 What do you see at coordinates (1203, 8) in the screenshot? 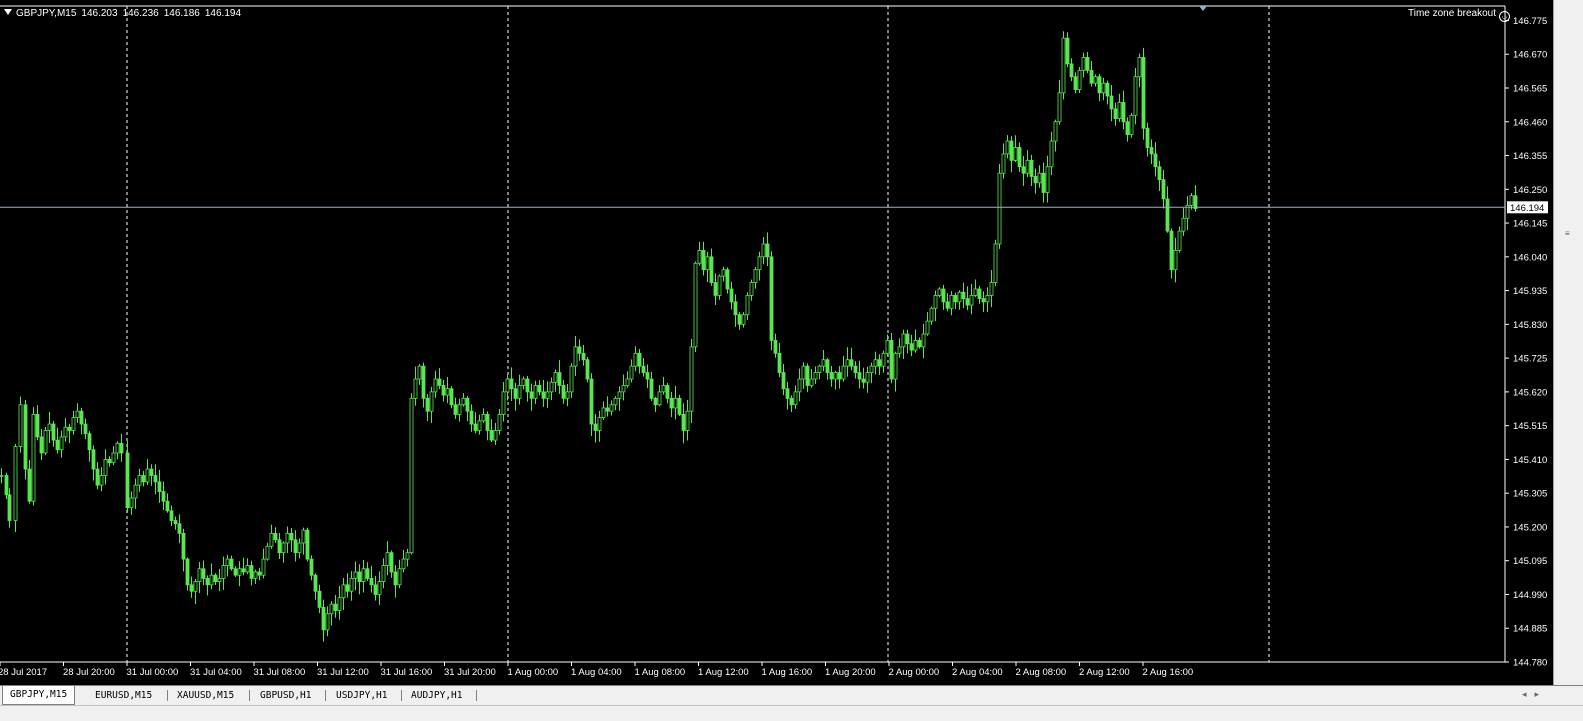
I see `shift-marker-icon` at bounding box center [1203, 8].